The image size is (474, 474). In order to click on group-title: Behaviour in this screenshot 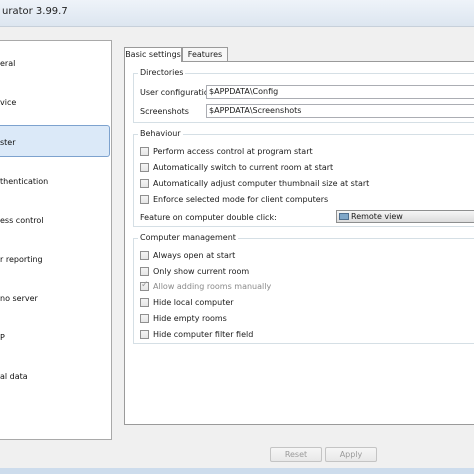, I will do `click(160, 133)`.